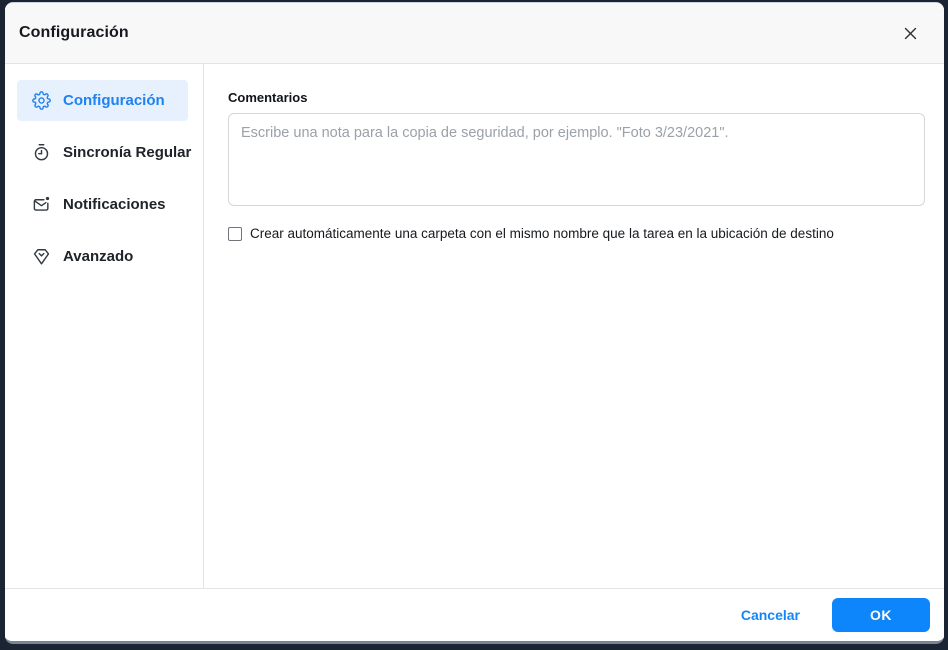 This screenshot has width=948, height=650. Describe the element at coordinates (41, 152) in the screenshot. I see `stopwatch-icon` at that location.